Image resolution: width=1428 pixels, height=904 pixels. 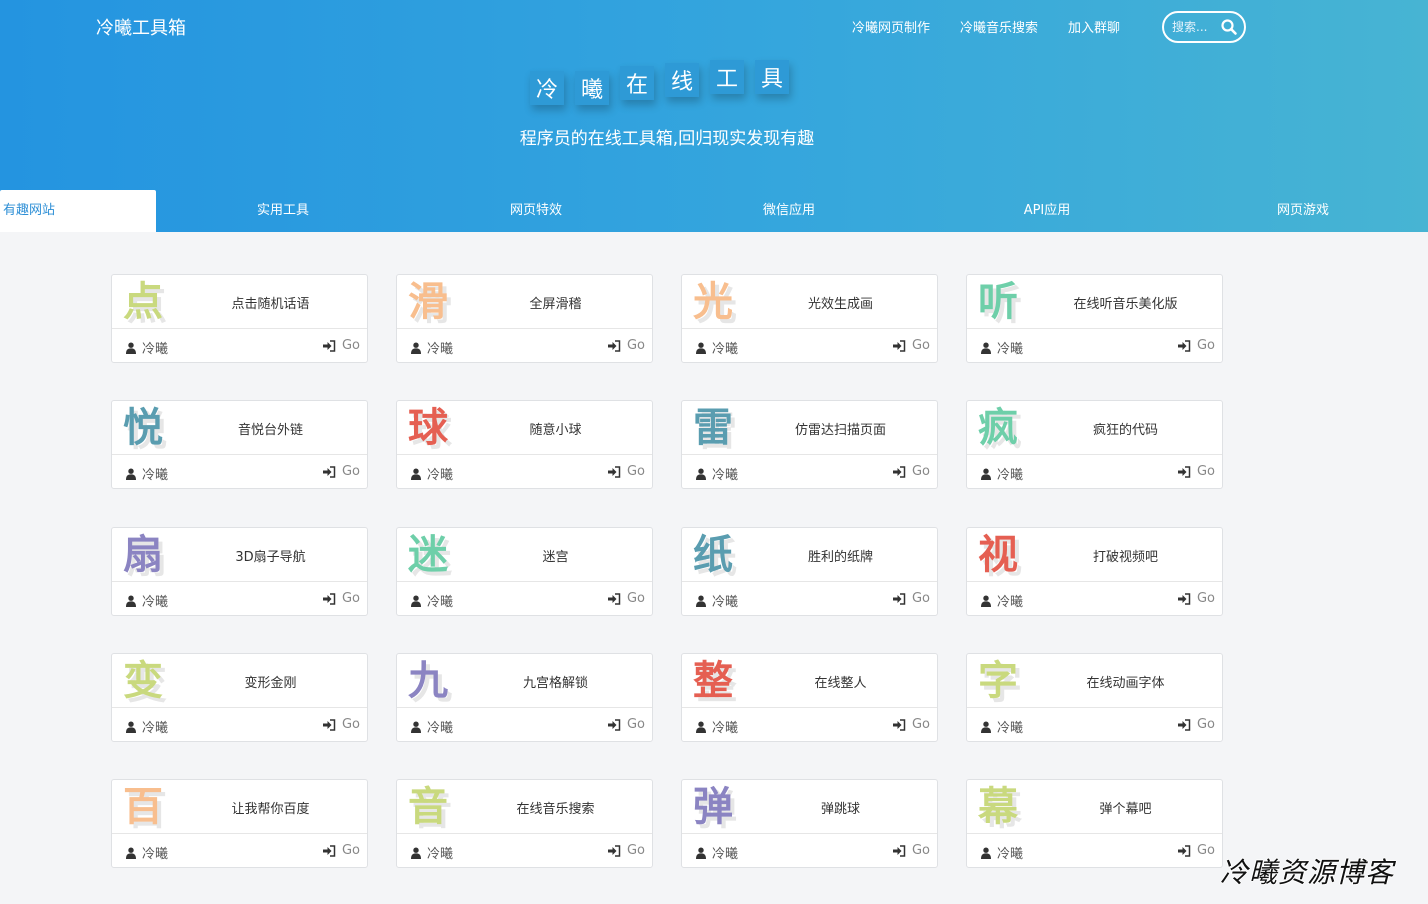 What do you see at coordinates (809, 823) in the screenshot?
I see `tool-card: 弹弹跳球 冷曦 Go` at bounding box center [809, 823].